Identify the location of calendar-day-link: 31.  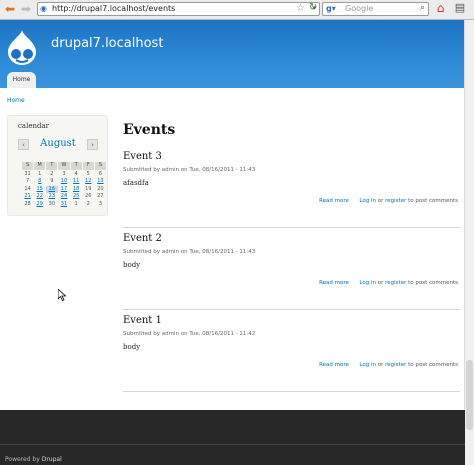
(64, 205).